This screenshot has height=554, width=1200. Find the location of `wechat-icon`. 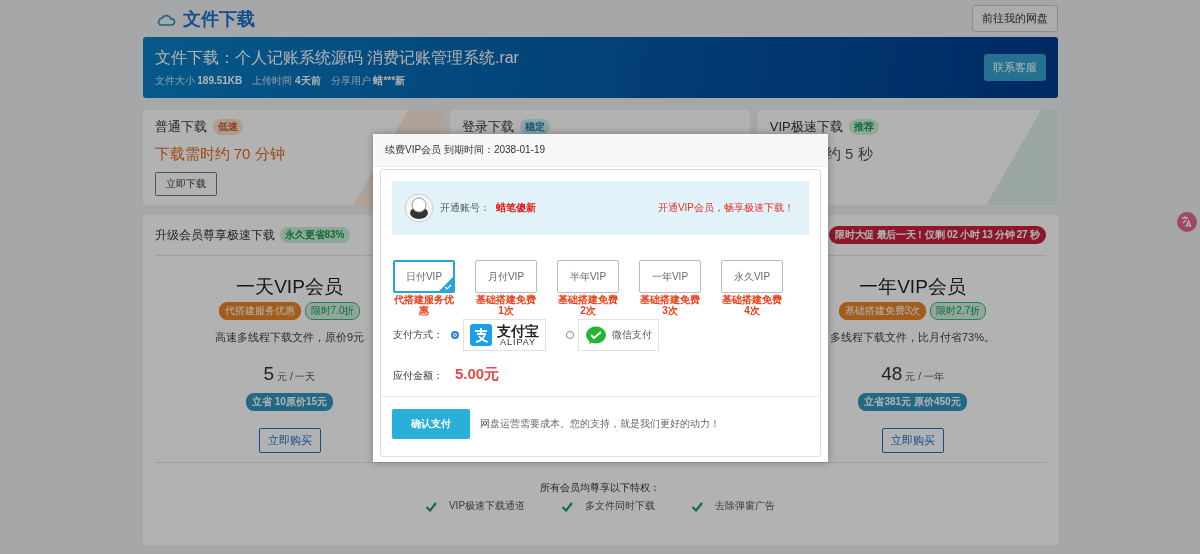

wechat-icon is located at coordinates (596, 335).